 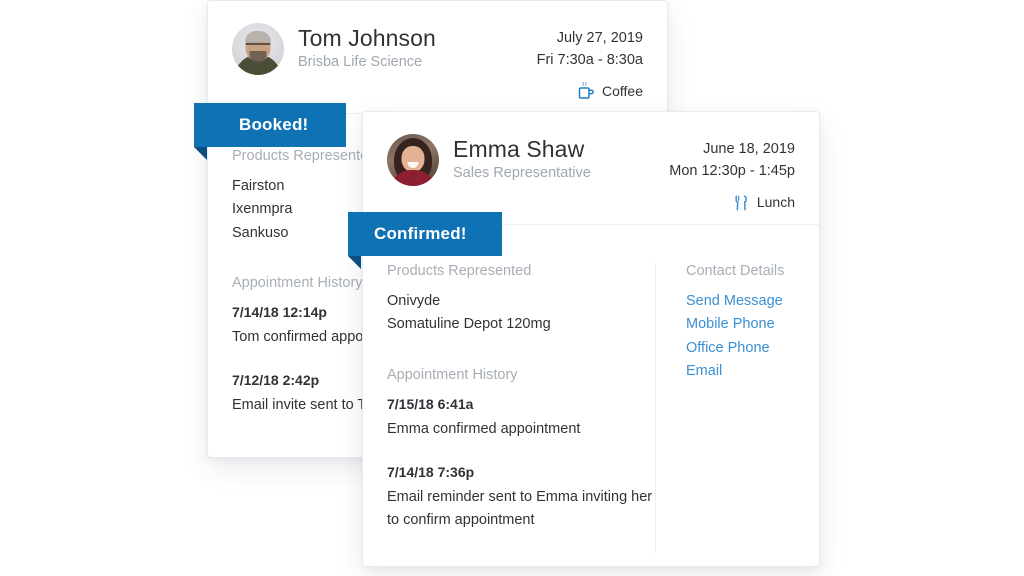 I want to click on person-role: Brisba Life Science, so click(x=360, y=62).